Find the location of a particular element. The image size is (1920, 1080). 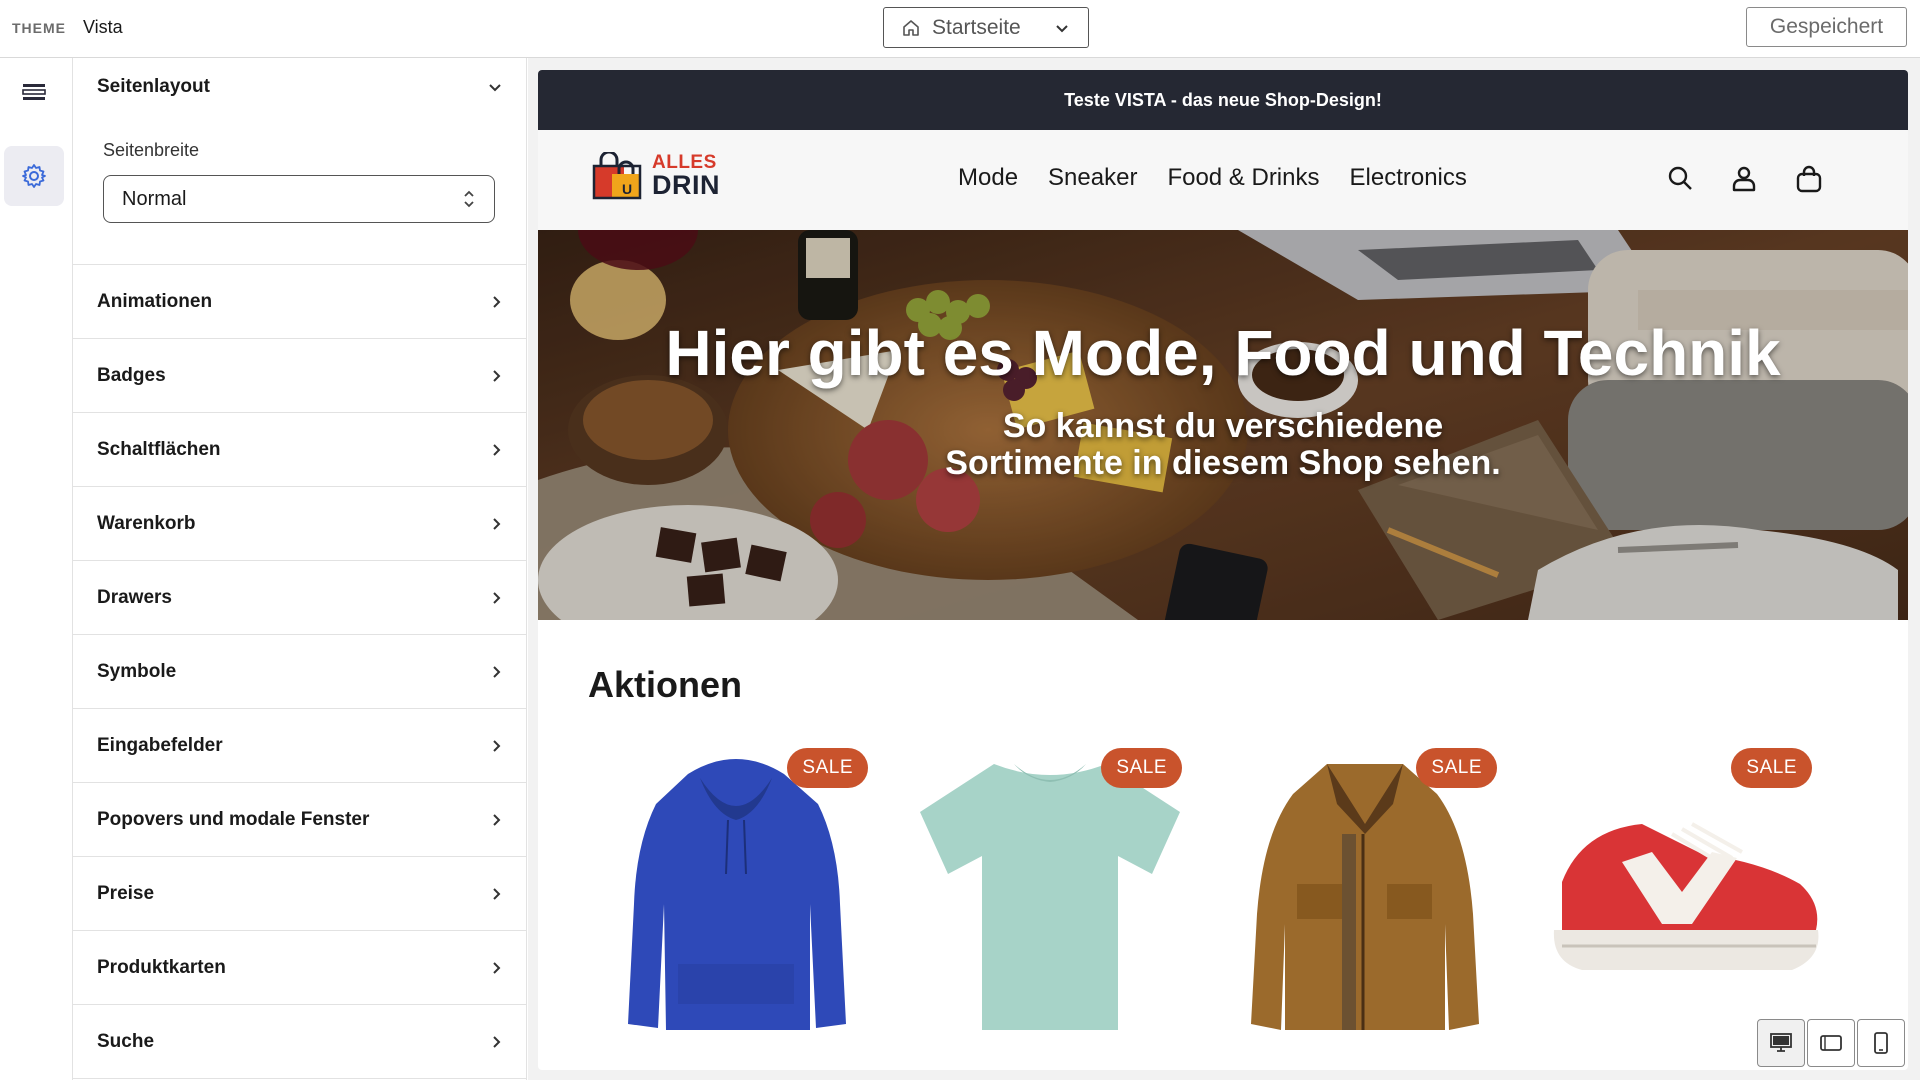

field-label-seitenbreite: Seitenbreite is located at coordinates (151, 150).